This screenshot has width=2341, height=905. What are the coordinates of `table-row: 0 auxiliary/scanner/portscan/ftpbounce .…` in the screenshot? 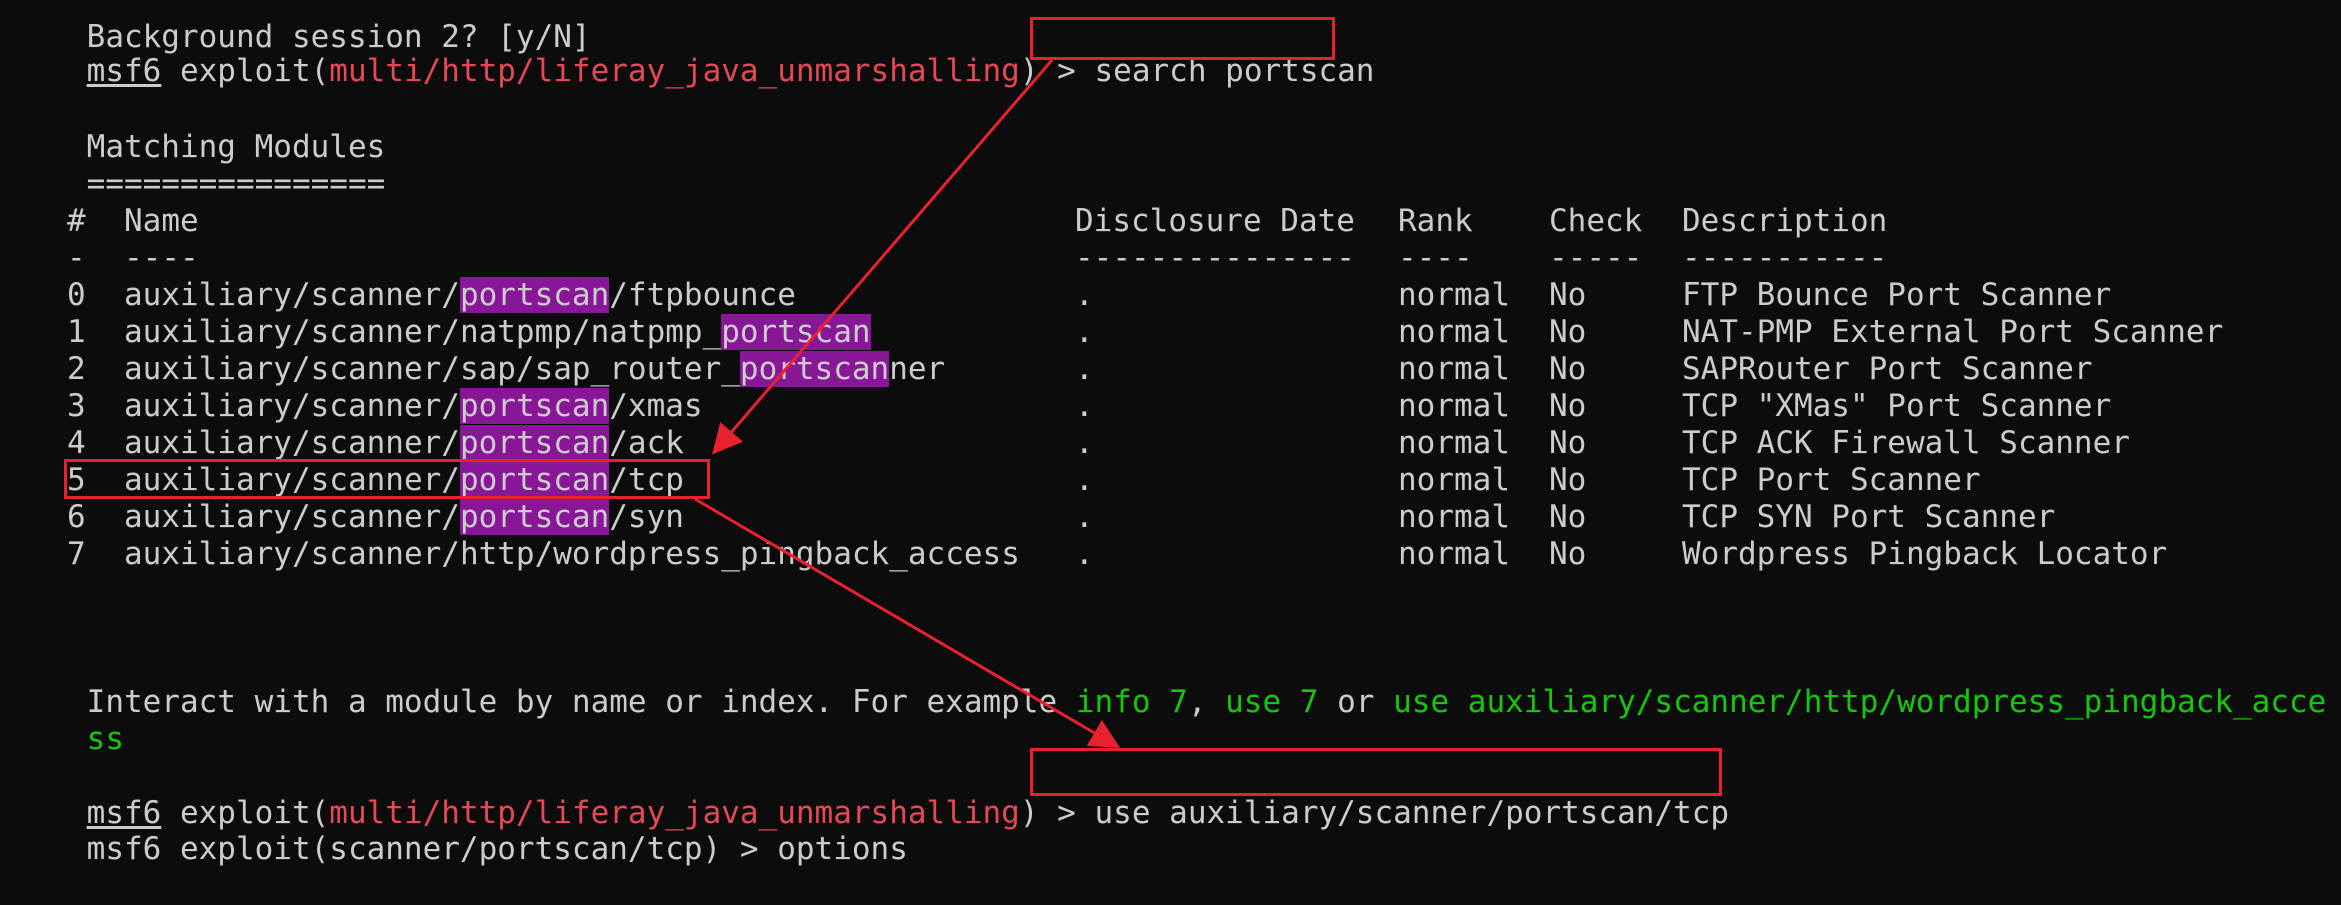 It's located at (1089, 295).